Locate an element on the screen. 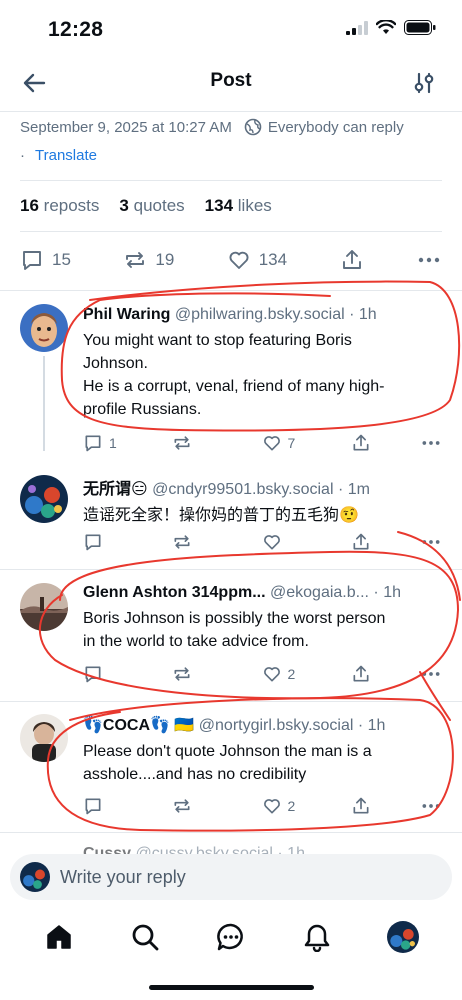 This screenshot has width=462, height=1000. tab-chat is located at coordinates (231, 937).